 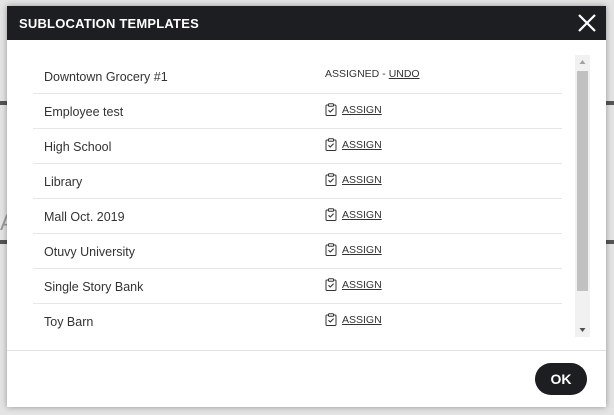 What do you see at coordinates (561, 379) in the screenshot?
I see `ok-button: OK` at bounding box center [561, 379].